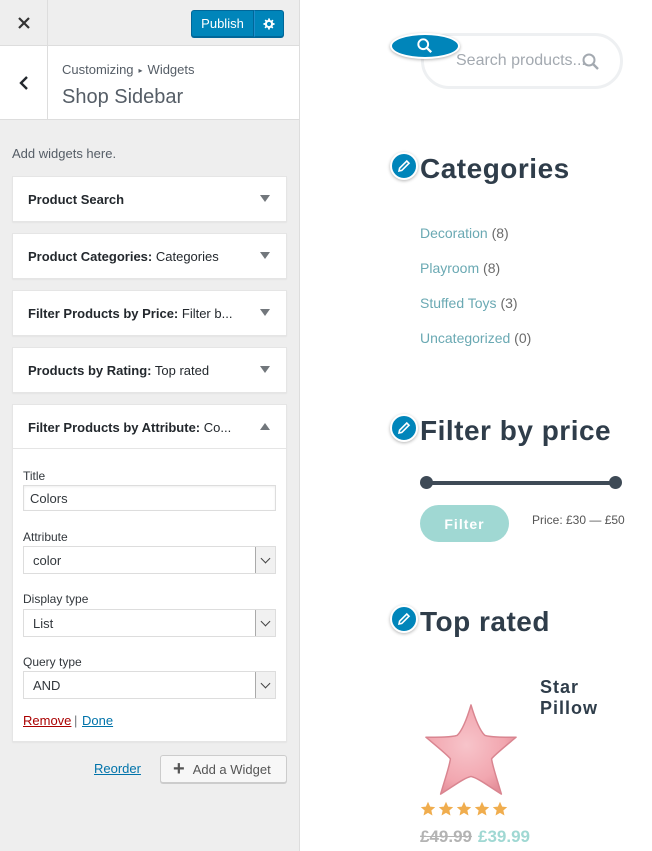  I want to click on widget-header: Products by Rating: Top rated, so click(149, 370).